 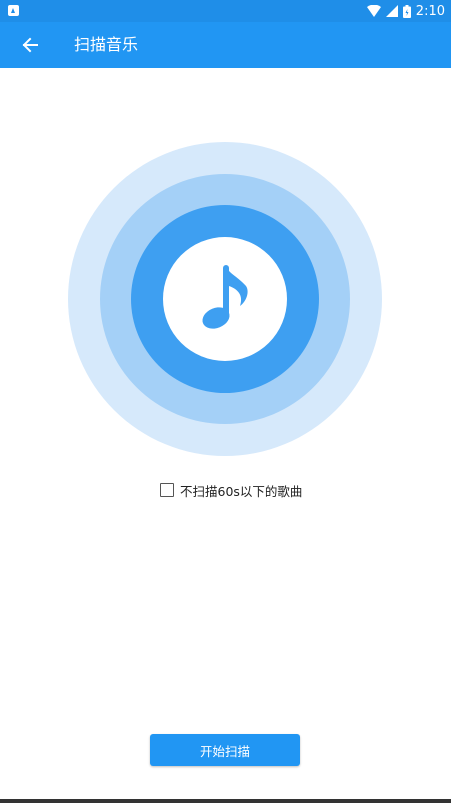 I want to click on battery-icon, so click(x=406, y=11).